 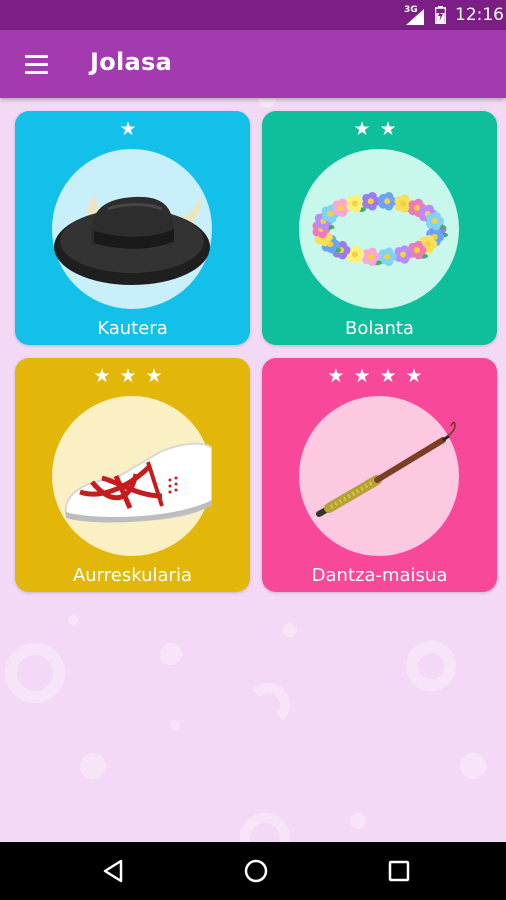 I want to click on menu-button, so click(x=37, y=64).